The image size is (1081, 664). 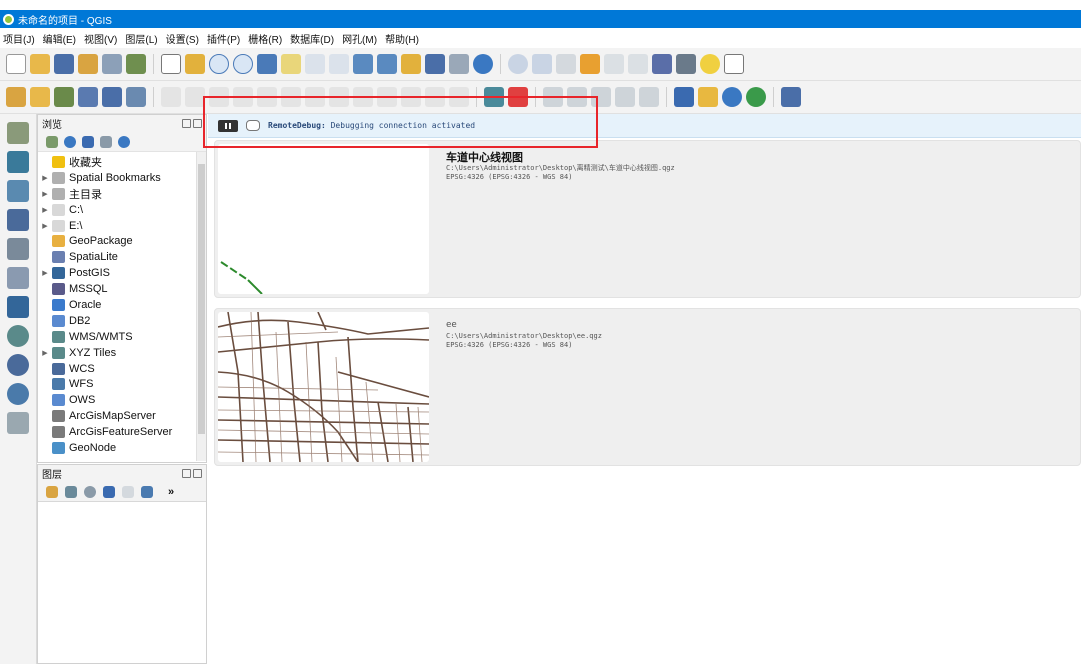 What do you see at coordinates (122, 337) in the screenshot?
I see `browser-item: WMS/WMTS` at bounding box center [122, 337].